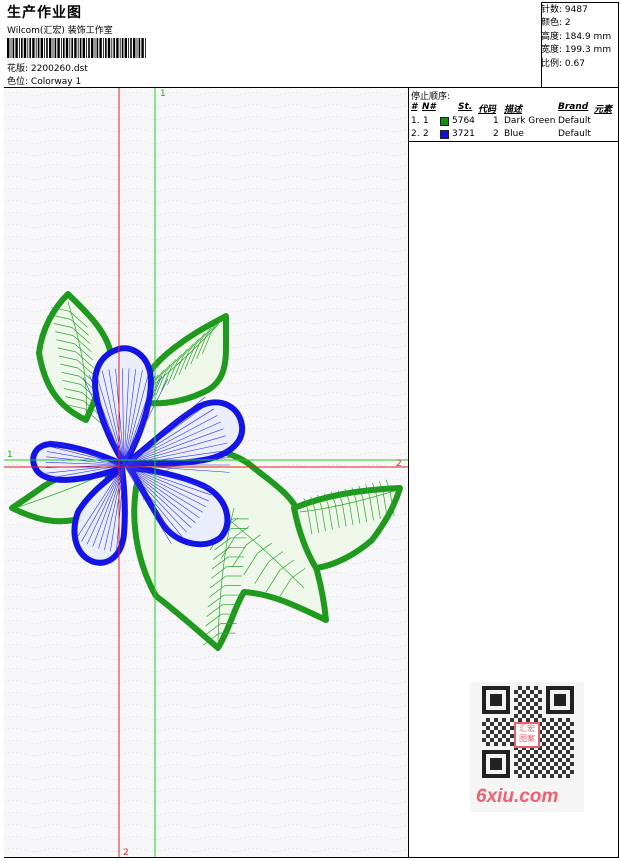 The image size is (620, 861). Describe the element at coordinates (501, 121) in the screenshot. I see `table-row: 1. 1 5764 1 Dark Green Default` at that location.